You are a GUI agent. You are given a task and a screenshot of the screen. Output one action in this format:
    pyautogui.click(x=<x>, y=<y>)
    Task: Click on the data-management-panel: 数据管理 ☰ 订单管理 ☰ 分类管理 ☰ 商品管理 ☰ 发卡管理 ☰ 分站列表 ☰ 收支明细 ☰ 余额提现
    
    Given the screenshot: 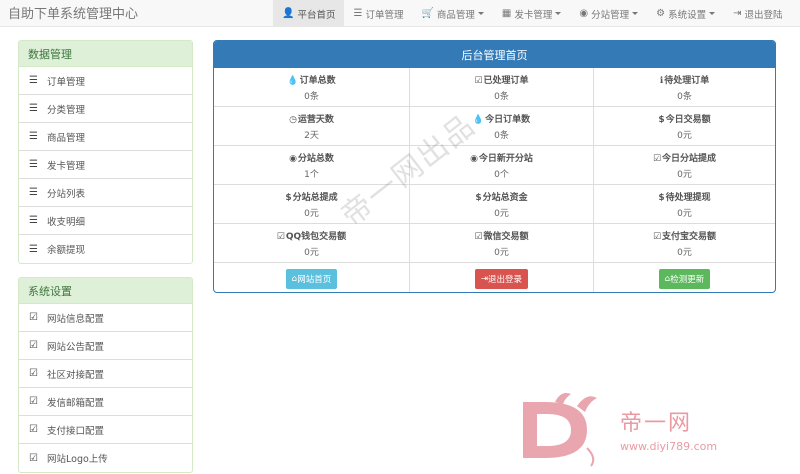 What is the action you would take?
    pyautogui.click(x=105, y=152)
    